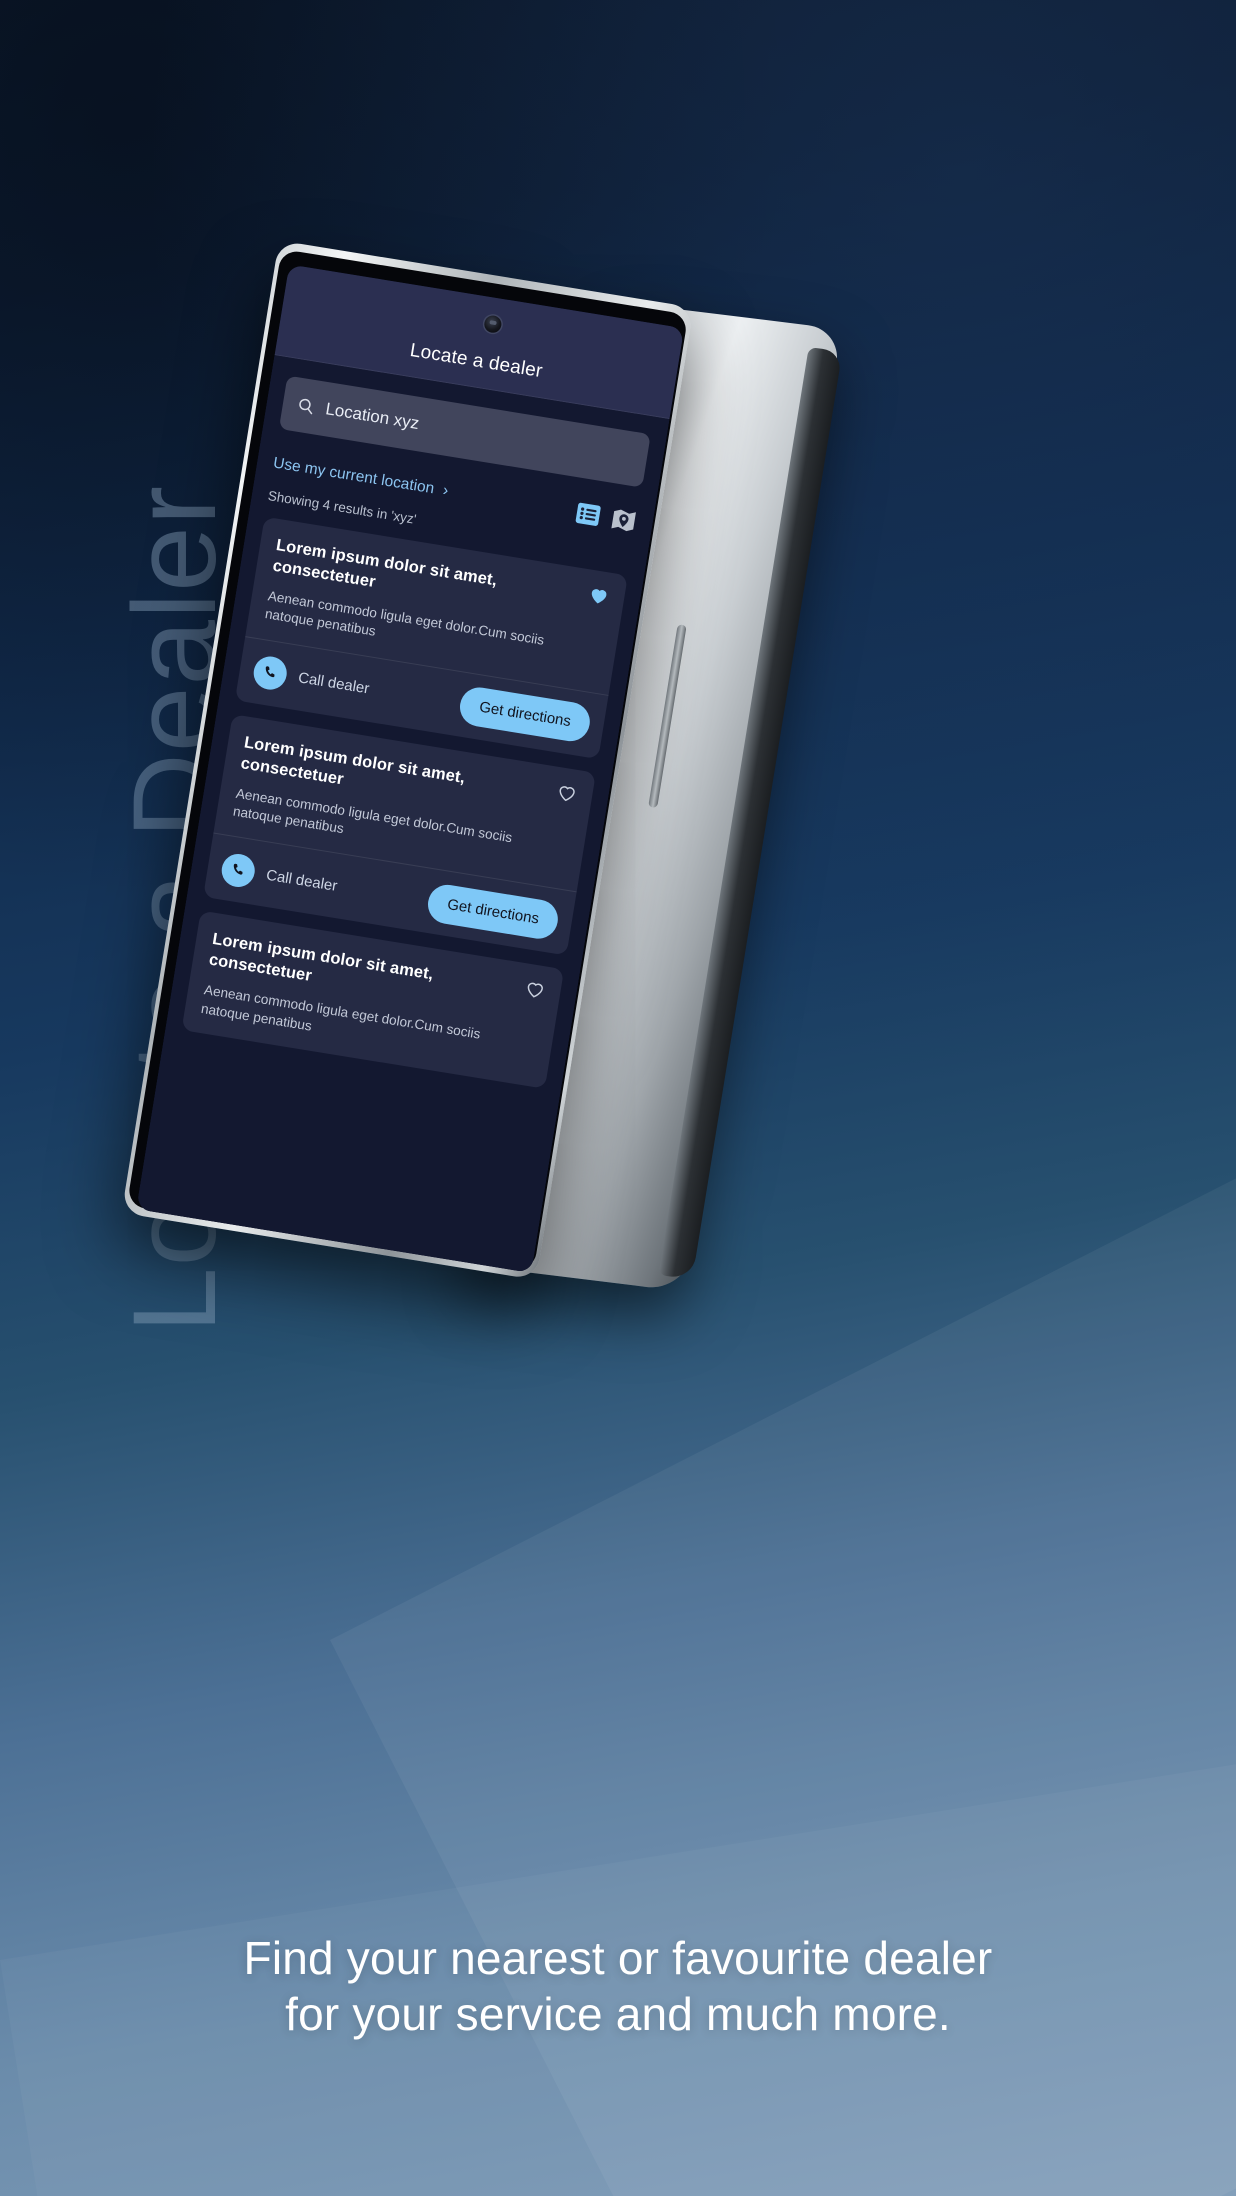 This screenshot has width=1236, height=2196. I want to click on caption-line-1: Find your nearest or favourite dealer, so click(618, 1958).